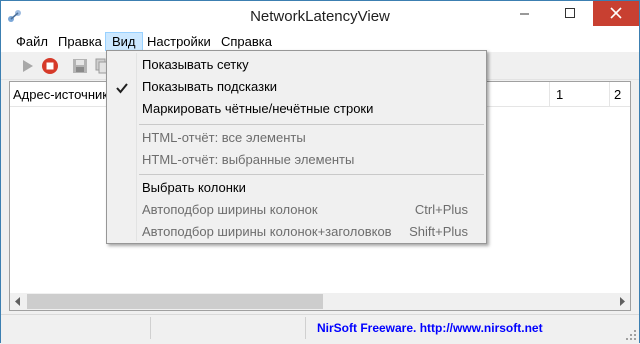 The image size is (640, 344). I want to click on menu-item-label: Маркировать чётные/нечётные строки, so click(258, 108).